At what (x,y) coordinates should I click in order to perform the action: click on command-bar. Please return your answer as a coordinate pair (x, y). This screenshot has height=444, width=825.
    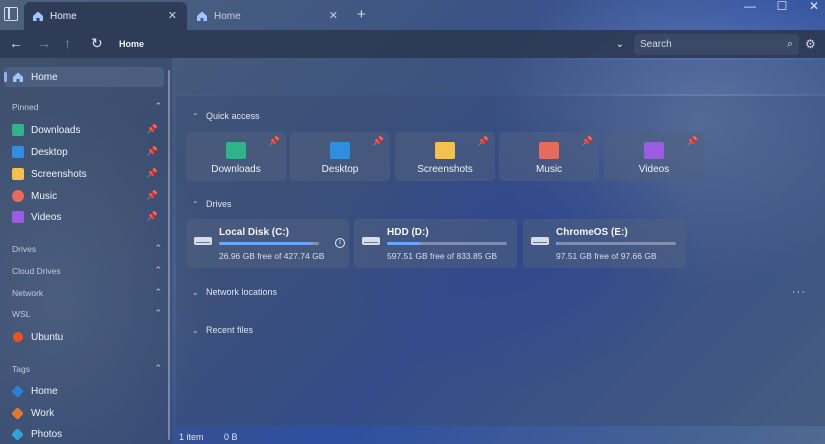
    Looking at the image, I should click on (500, 77).